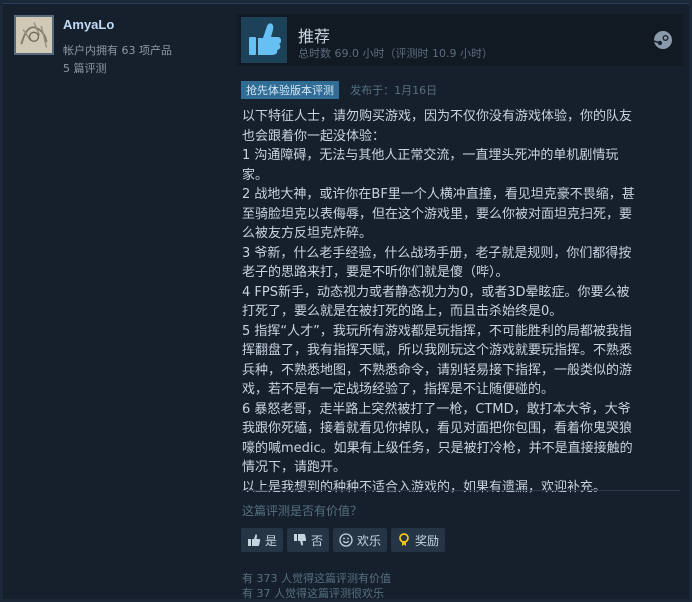 This screenshot has width=692, height=602. What do you see at coordinates (369, 540) in the screenshot?
I see `vote-funny-label: 欢乐` at bounding box center [369, 540].